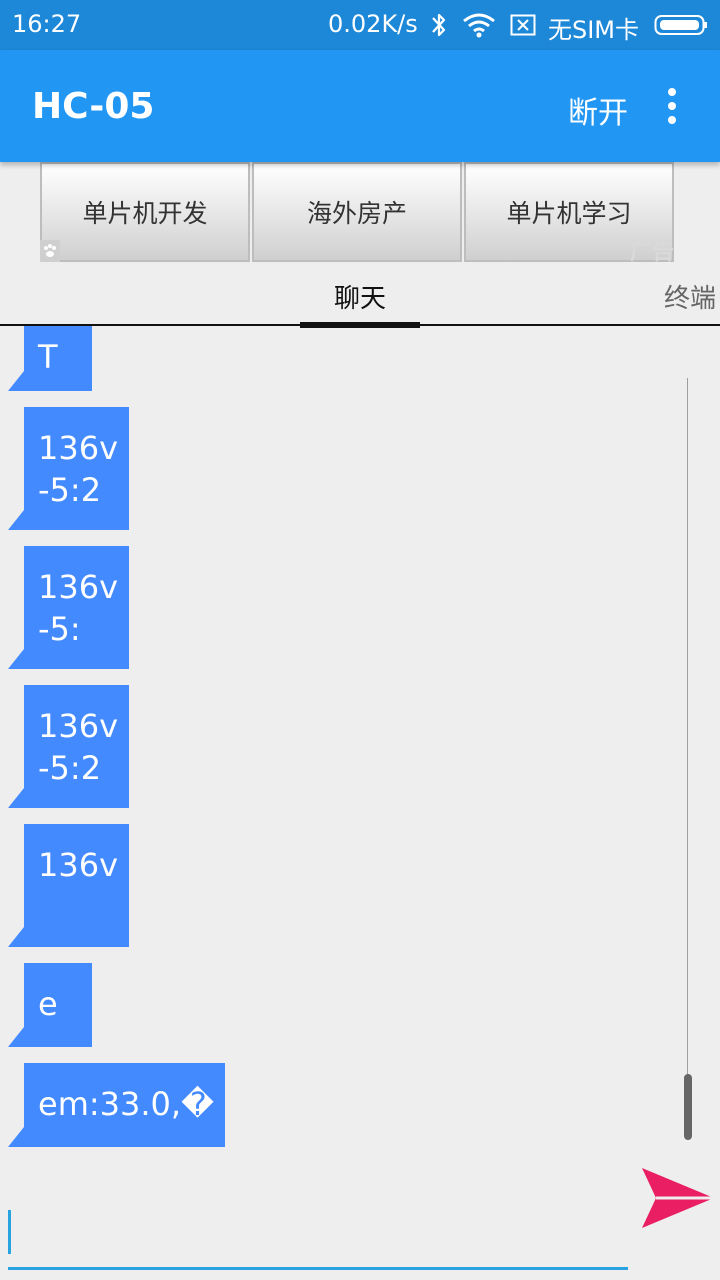 Image resolution: width=720 pixels, height=1280 pixels. Describe the element at coordinates (68, 885) in the screenshot. I see `message-bubble: 136v` at that location.